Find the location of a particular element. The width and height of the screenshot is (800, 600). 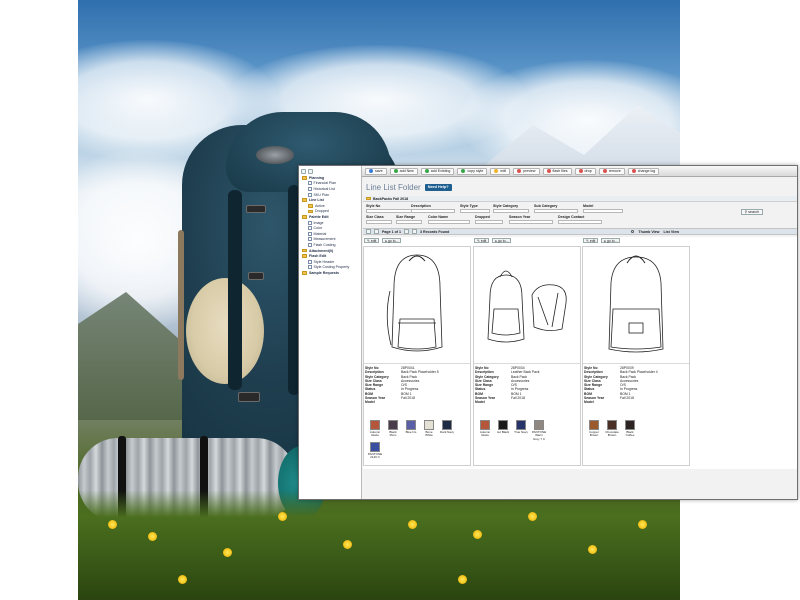

edit-icon: ✎ is located at coordinates (368, 240).